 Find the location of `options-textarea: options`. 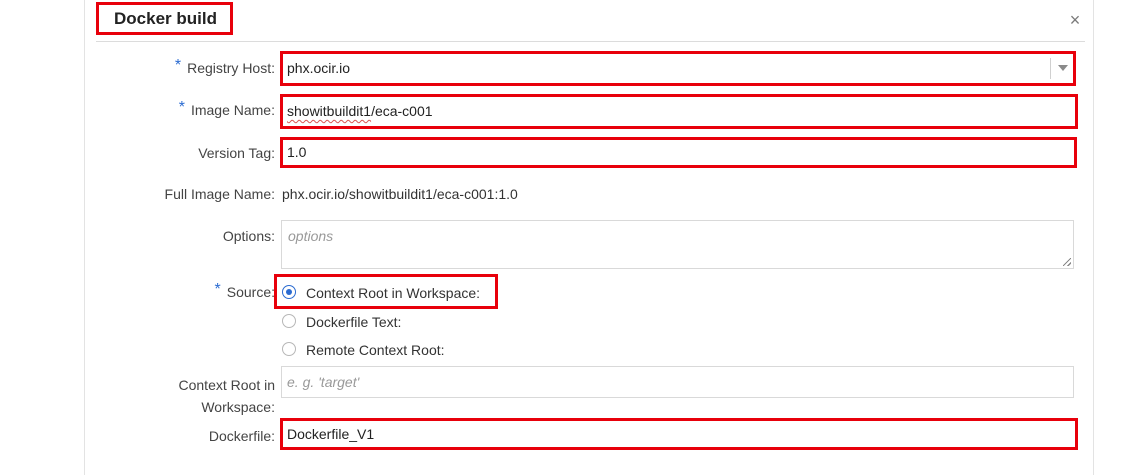

options-textarea: options is located at coordinates (677, 244).